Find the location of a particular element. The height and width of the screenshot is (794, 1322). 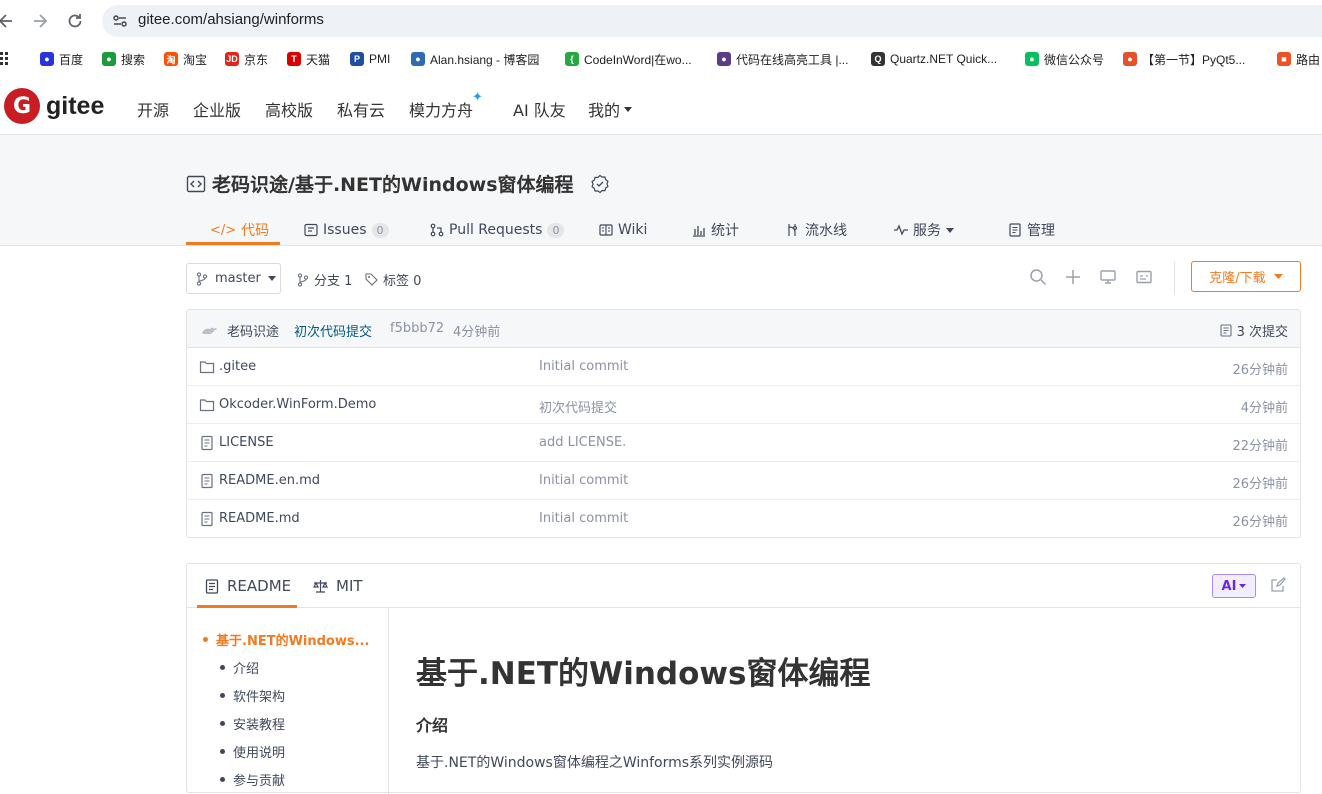

back-icon is located at coordinates (8, 21).